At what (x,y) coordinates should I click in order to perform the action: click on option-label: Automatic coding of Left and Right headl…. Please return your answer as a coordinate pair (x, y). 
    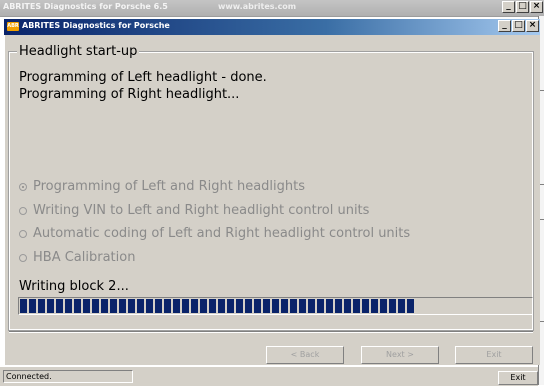
    Looking at the image, I should click on (222, 233).